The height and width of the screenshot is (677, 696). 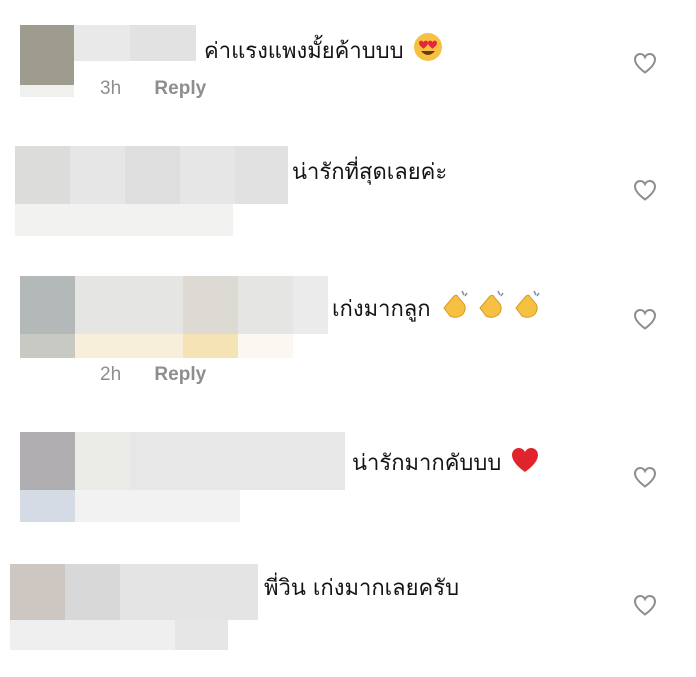 What do you see at coordinates (370, 172) in the screenshot?
I see `comment-text: น่ารักที่สุดเลยค่ะ` at bounding box center [370, 172].